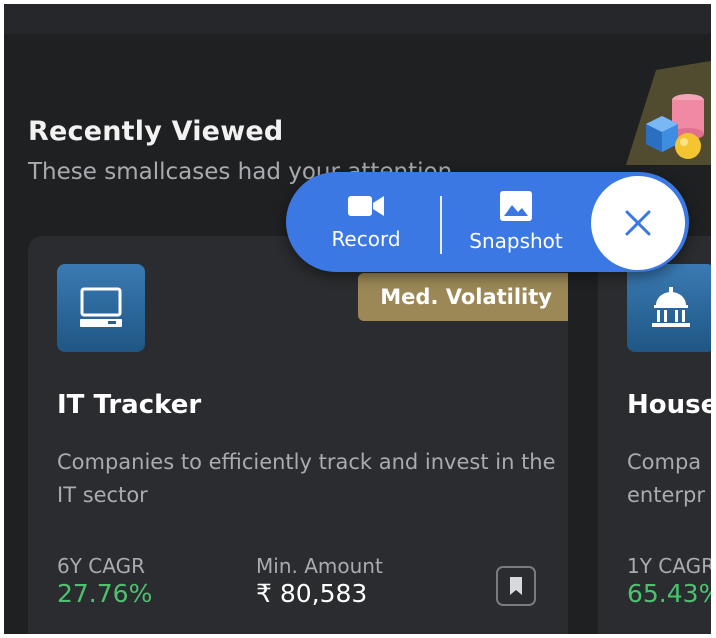  Describe the element at coordinates (156, 131) in the screenshot. I see `section-title: Recently Viewed` at that location.